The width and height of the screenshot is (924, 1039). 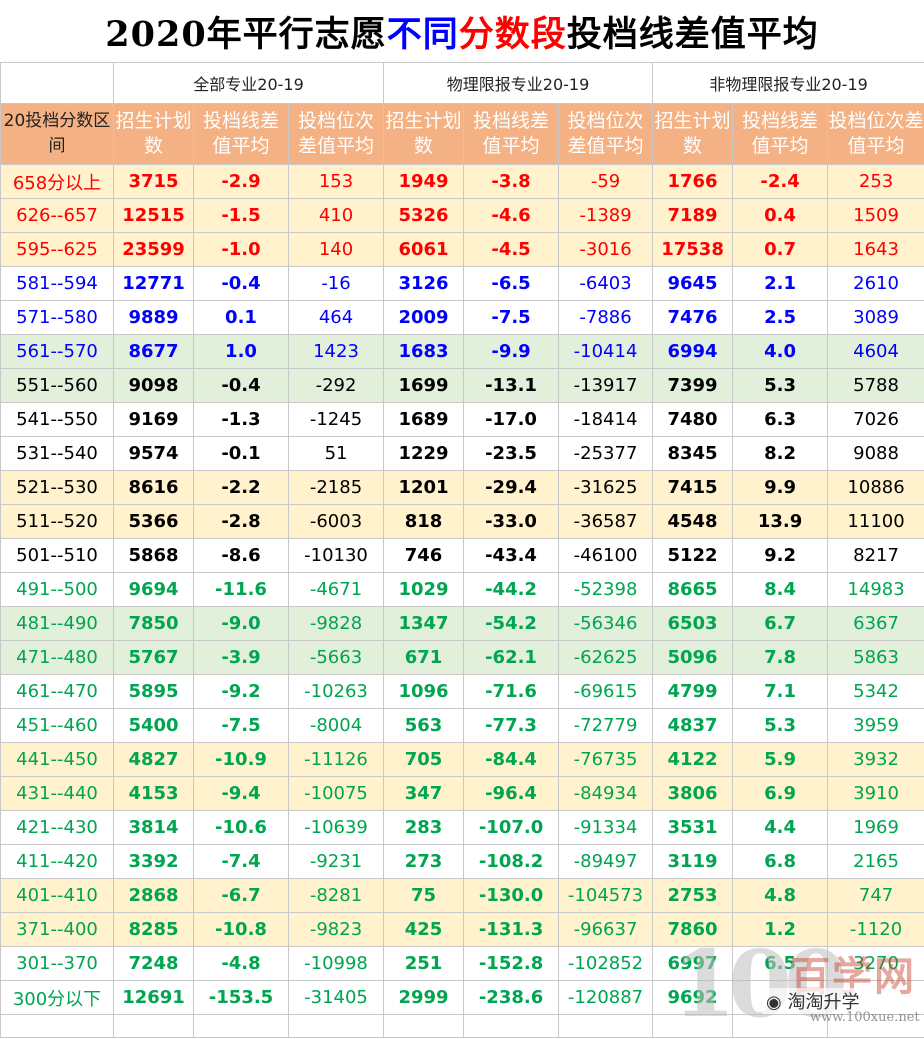 I want to click on table-cell: 9574, so click(x=153, y=453).